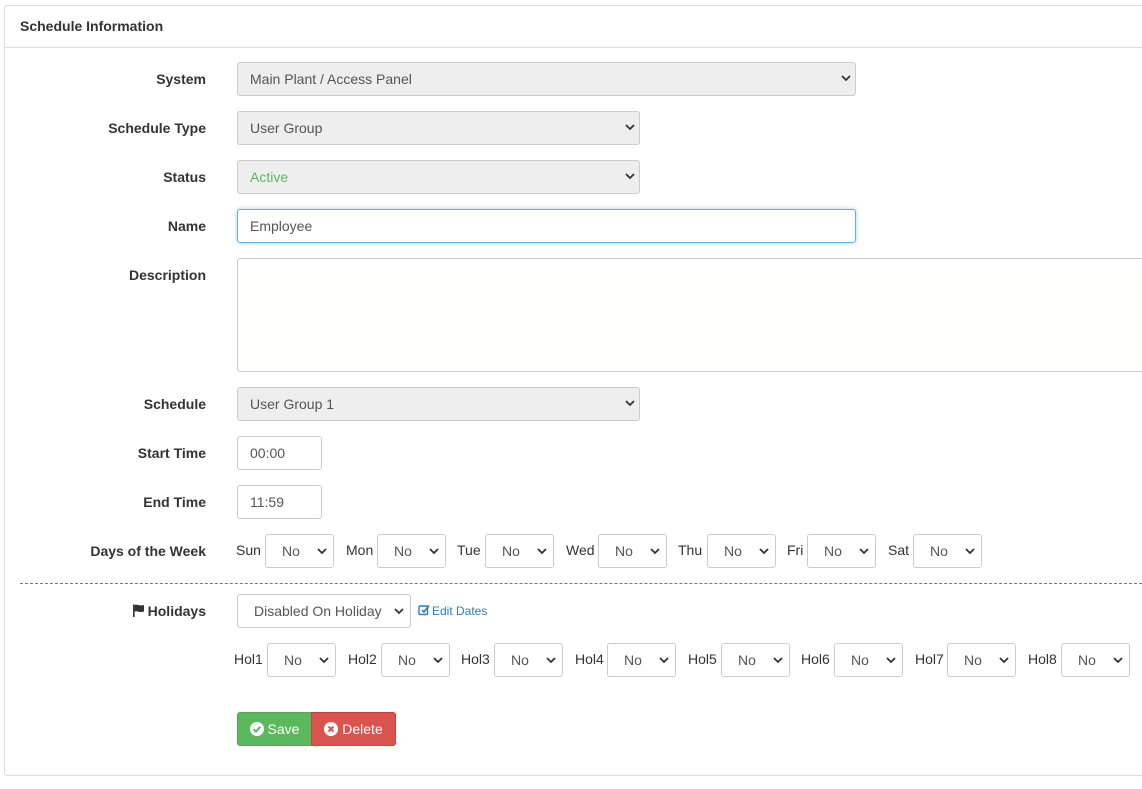  I want to click on holiday-label-1: Hol1, so click(248, 659).